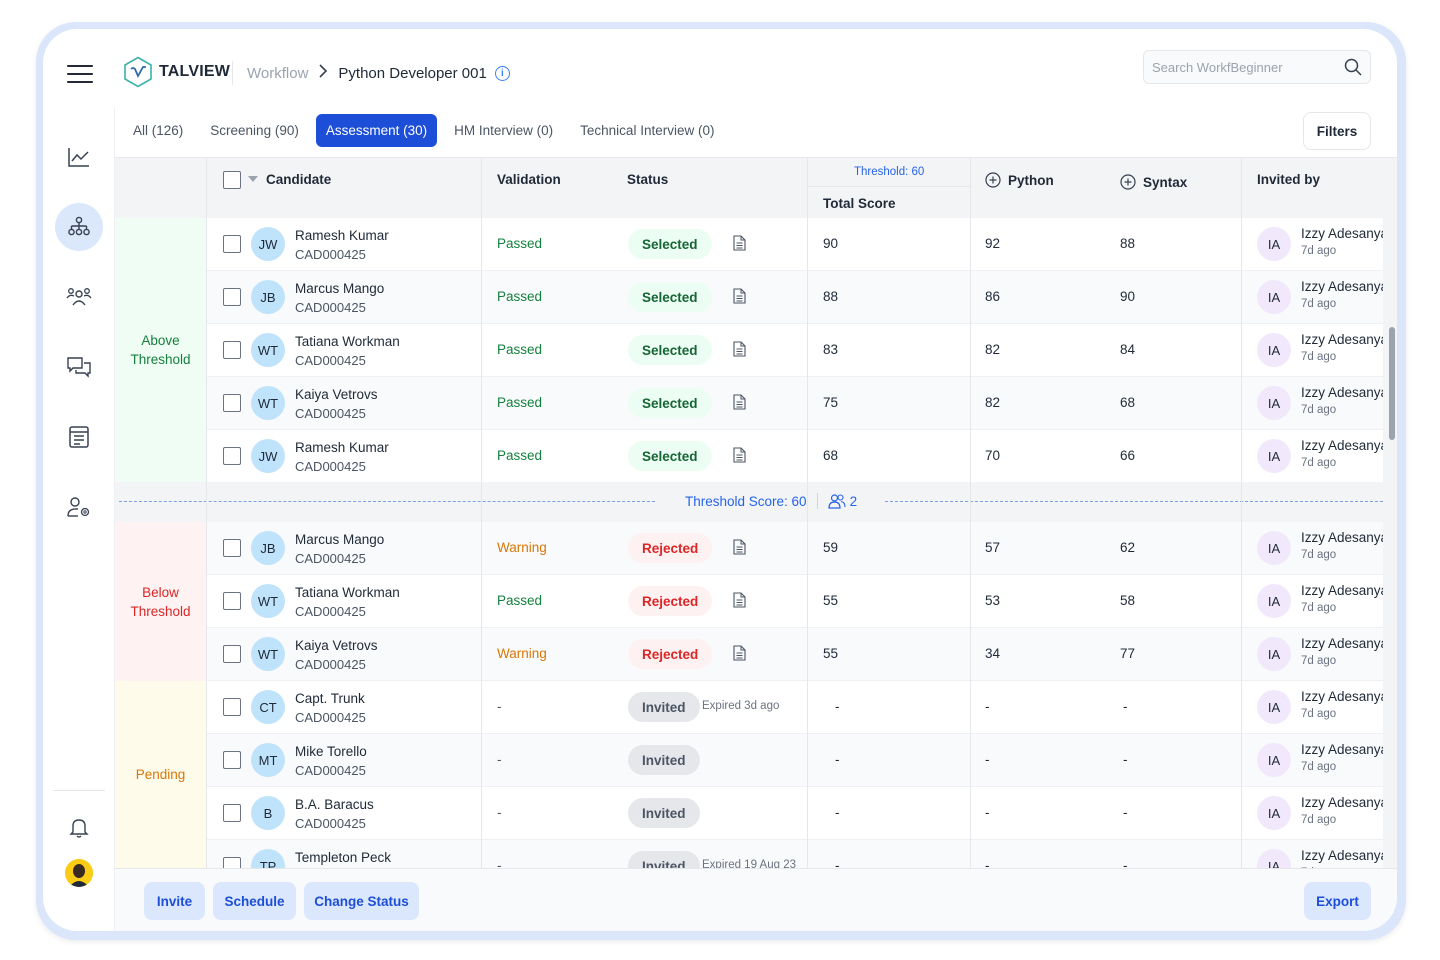 The image size is (1440, 960). I want to click on user-avatar, so click(79, 873).